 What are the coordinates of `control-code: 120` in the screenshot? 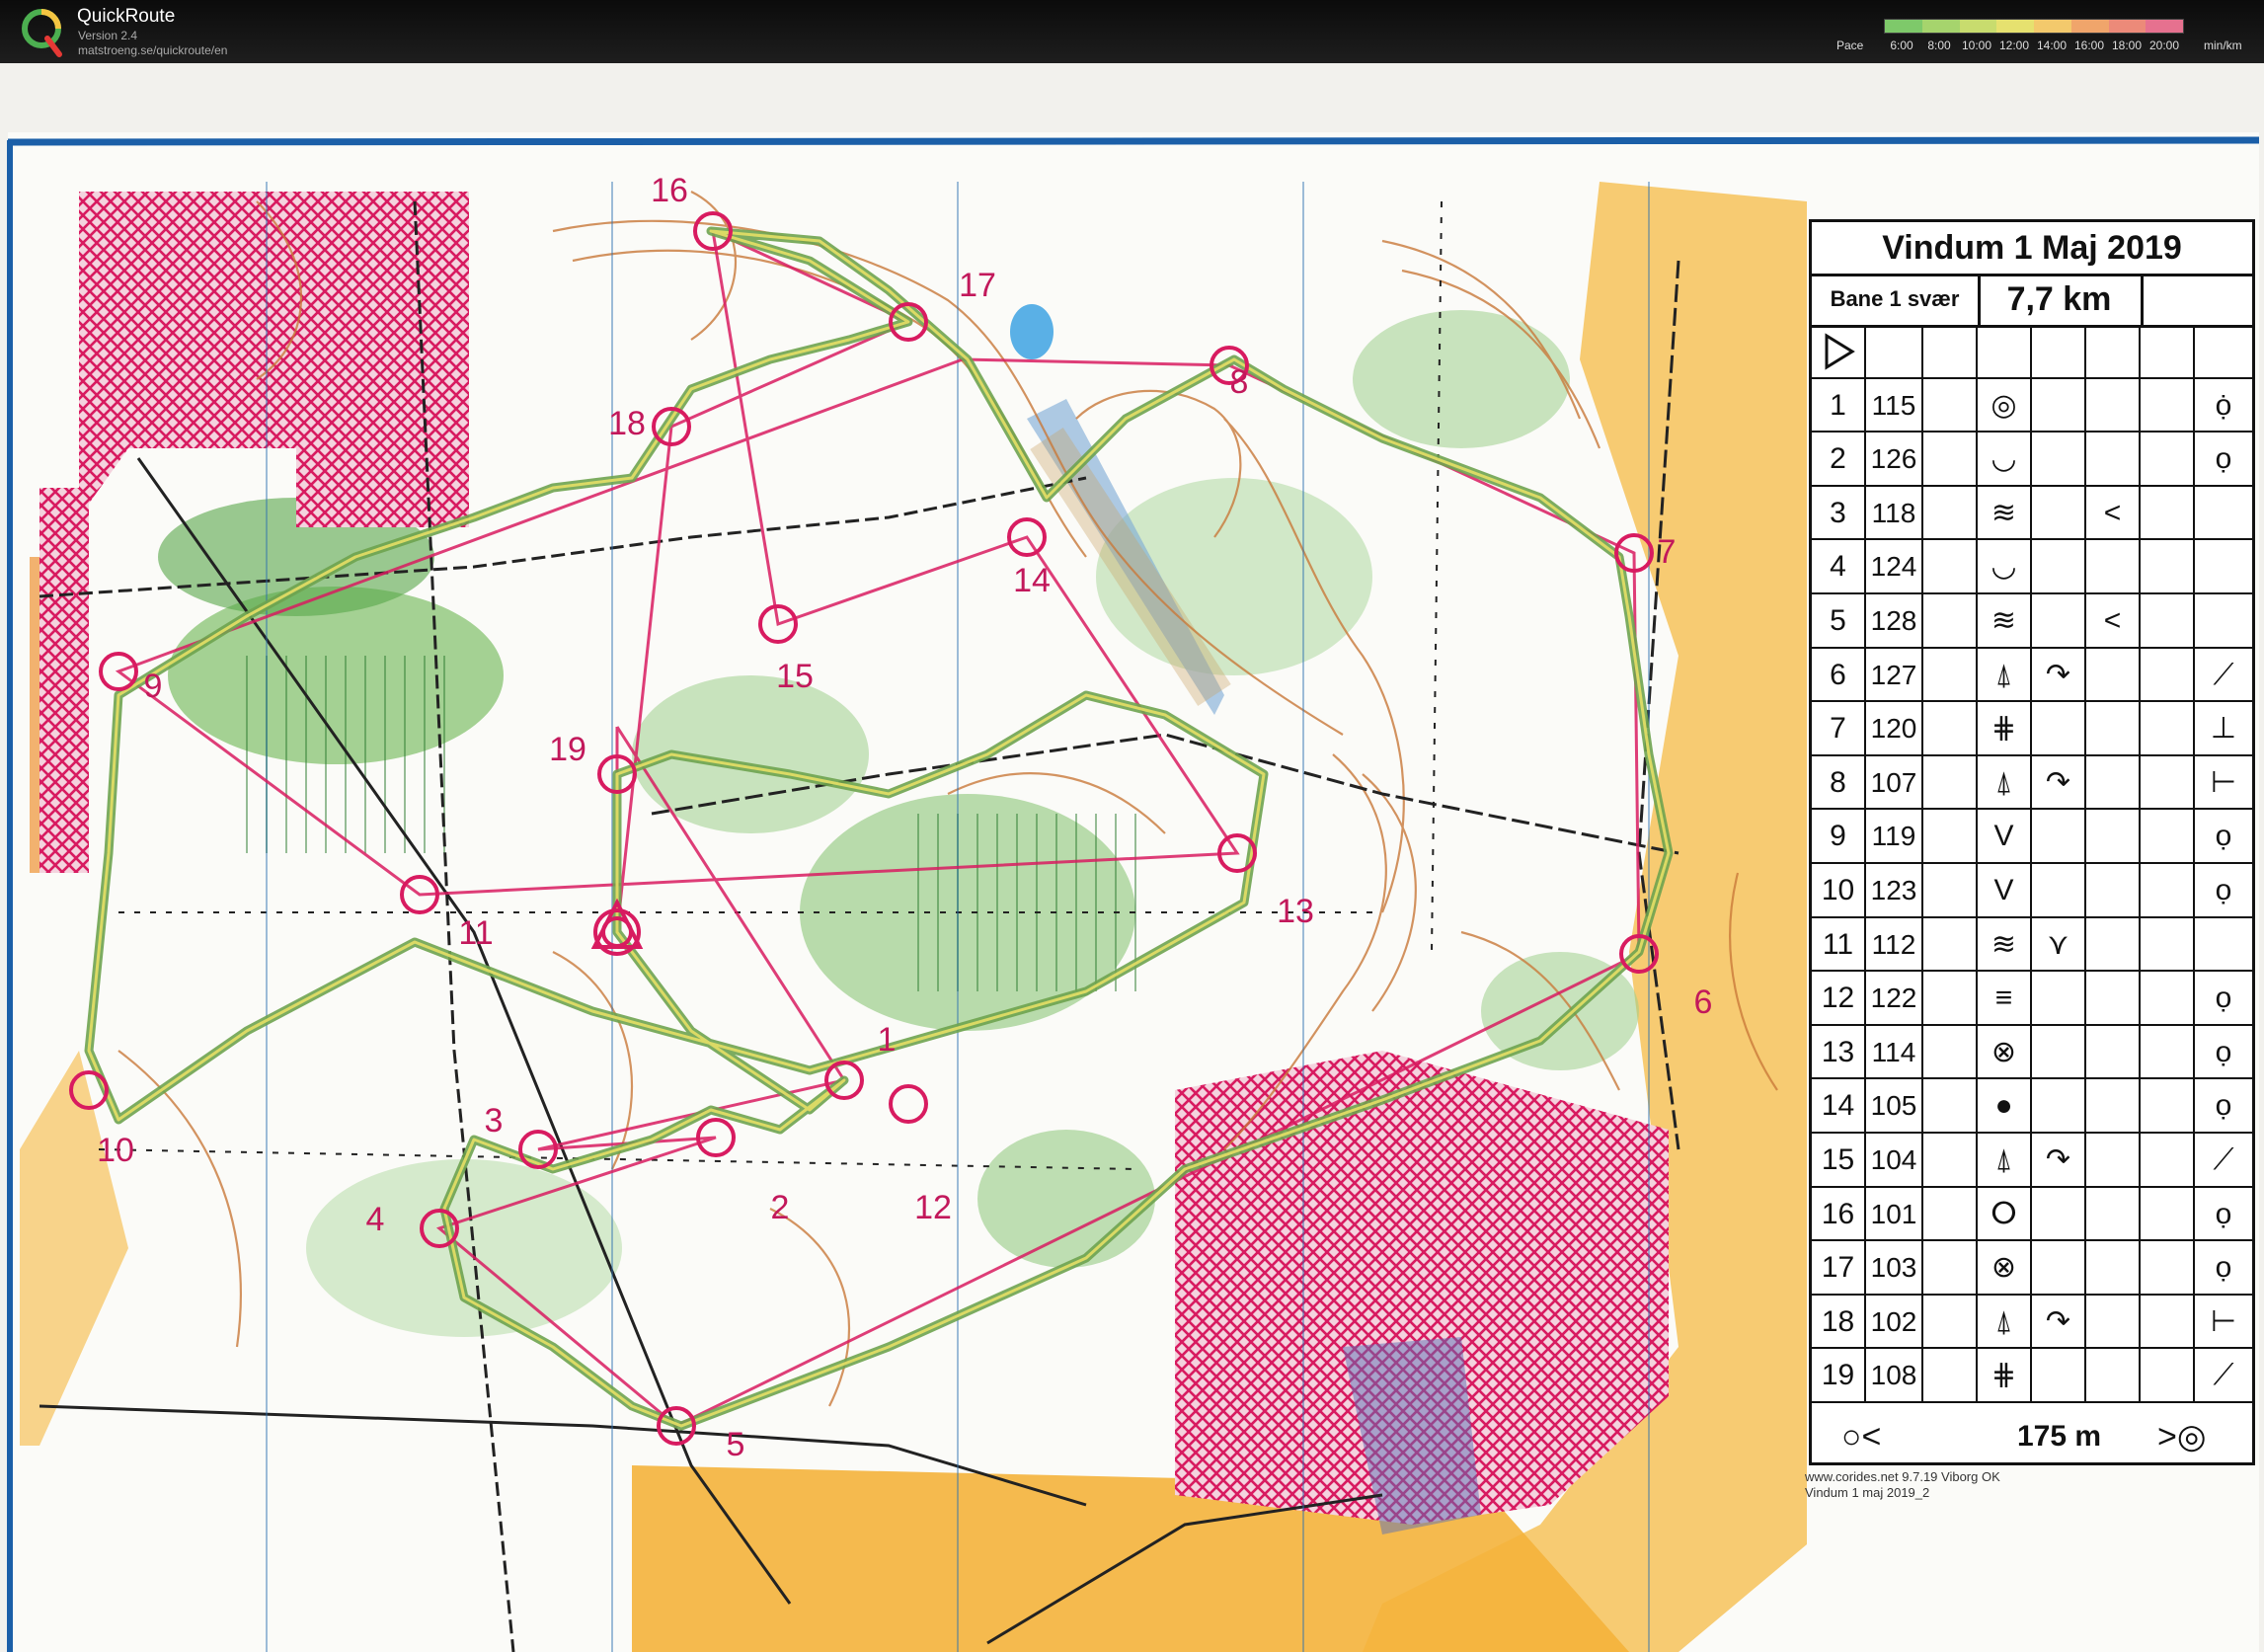 It's located at (1895, 728).